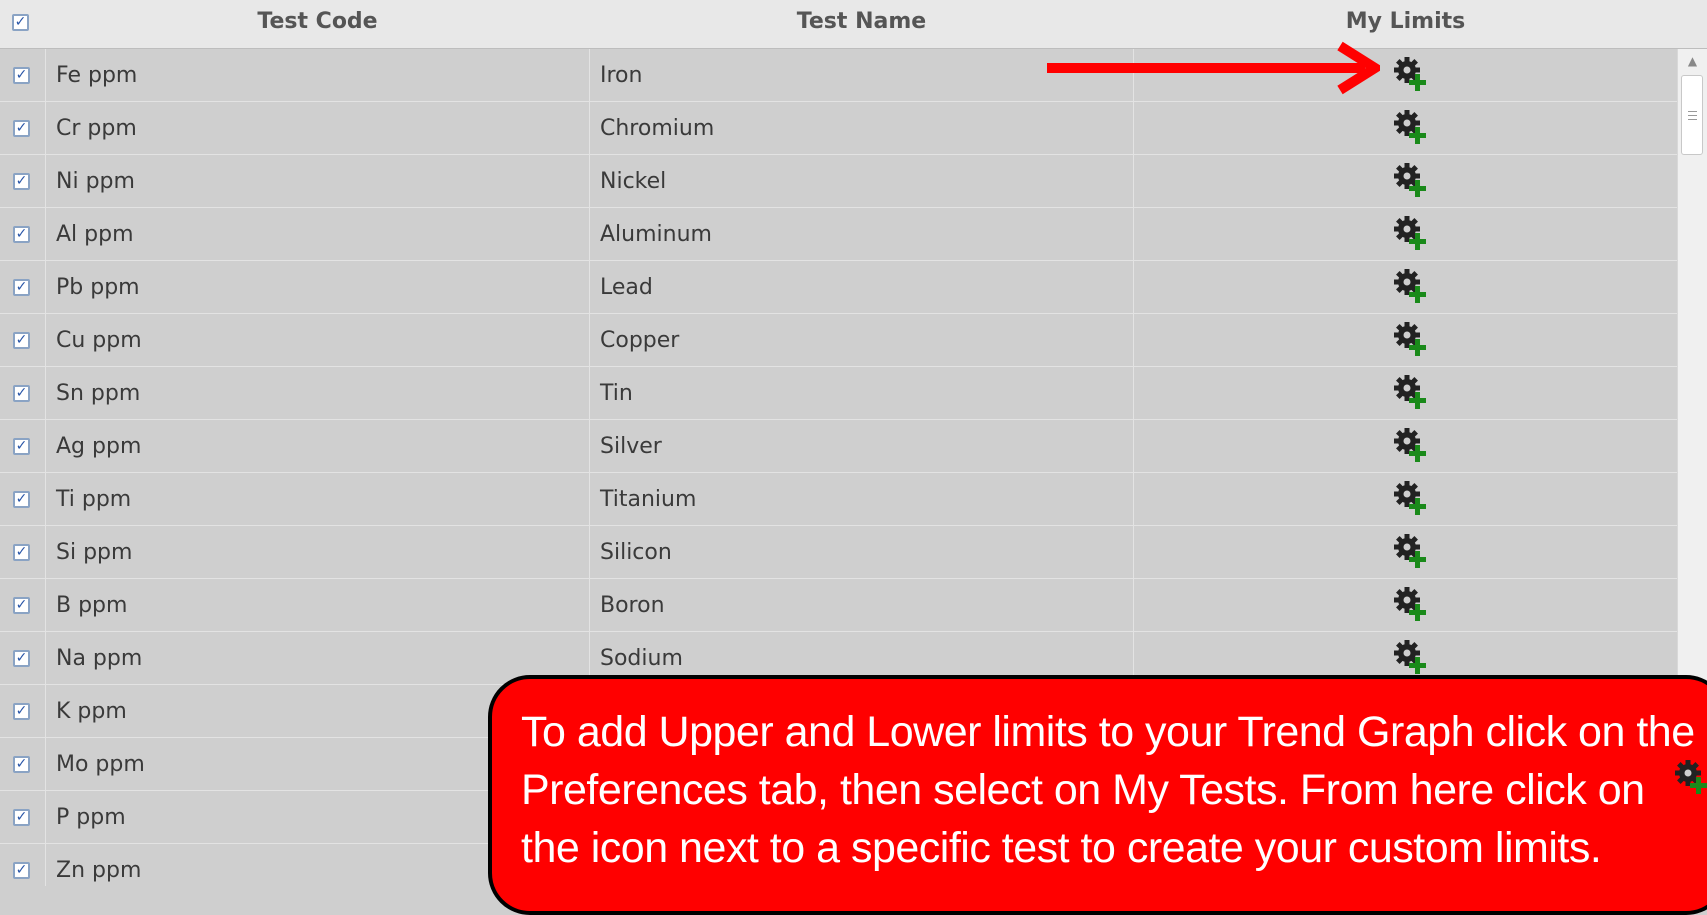 Image resolution: width=1707 pixels, height=915 pixels. What do you see at coordinates (861, 22) in the screenshot?
I see `column-header-test-name: Test Name` at bounding box center [861, 22].